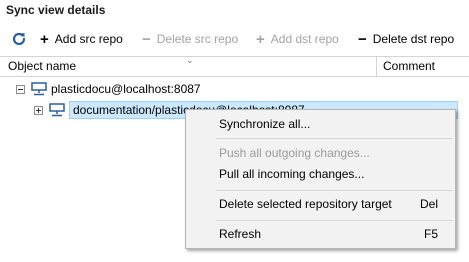 This screenshot has width=469, height=262. I want to click on refresh-button, so click(19, 39).